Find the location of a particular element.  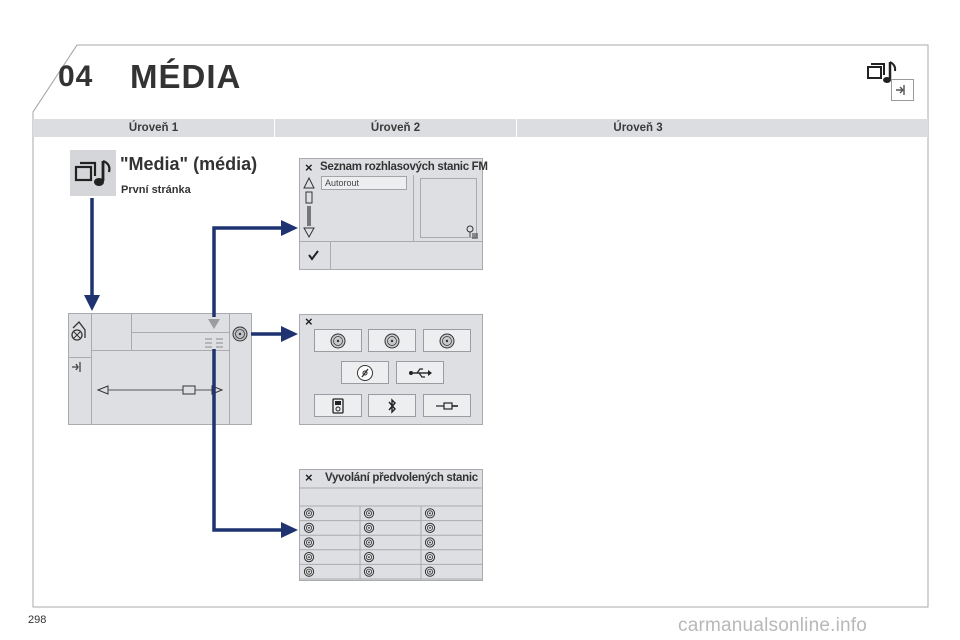

flow-arrows is located at coordinates (191, 368).